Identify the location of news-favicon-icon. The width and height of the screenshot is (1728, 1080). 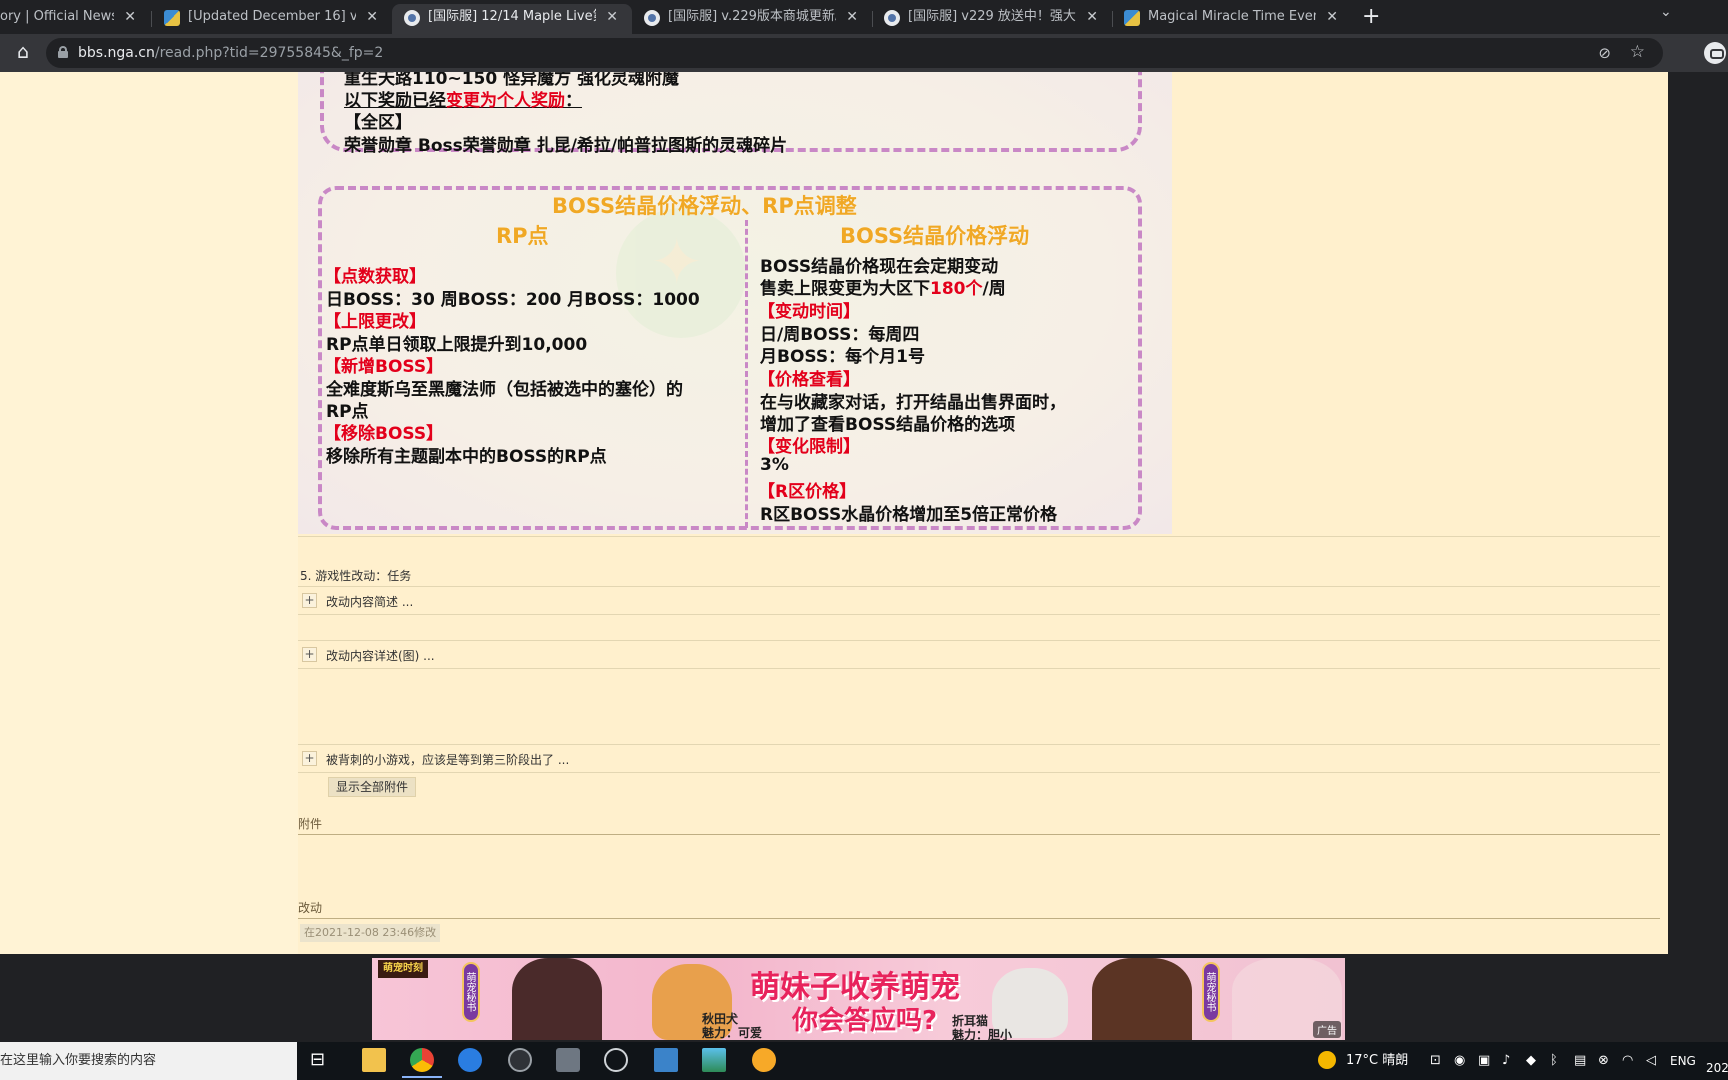
(172, 18).